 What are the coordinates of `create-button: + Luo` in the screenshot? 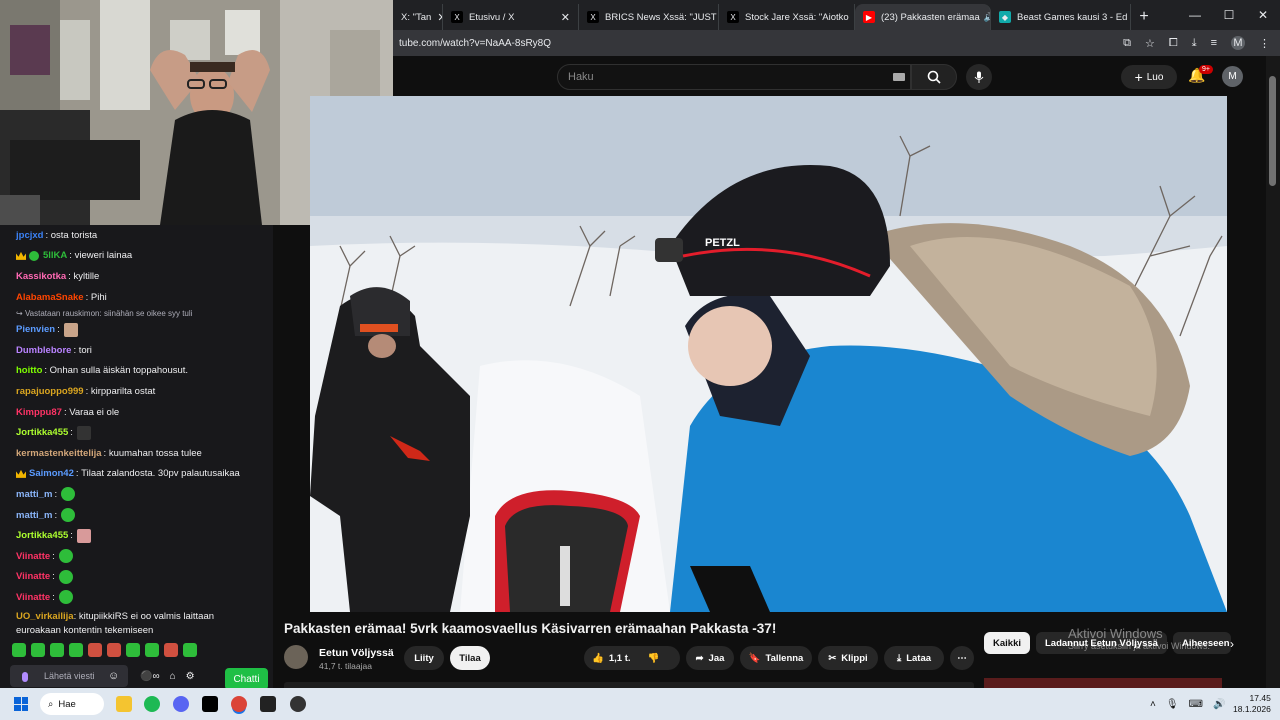 It's located at (1149, 77).